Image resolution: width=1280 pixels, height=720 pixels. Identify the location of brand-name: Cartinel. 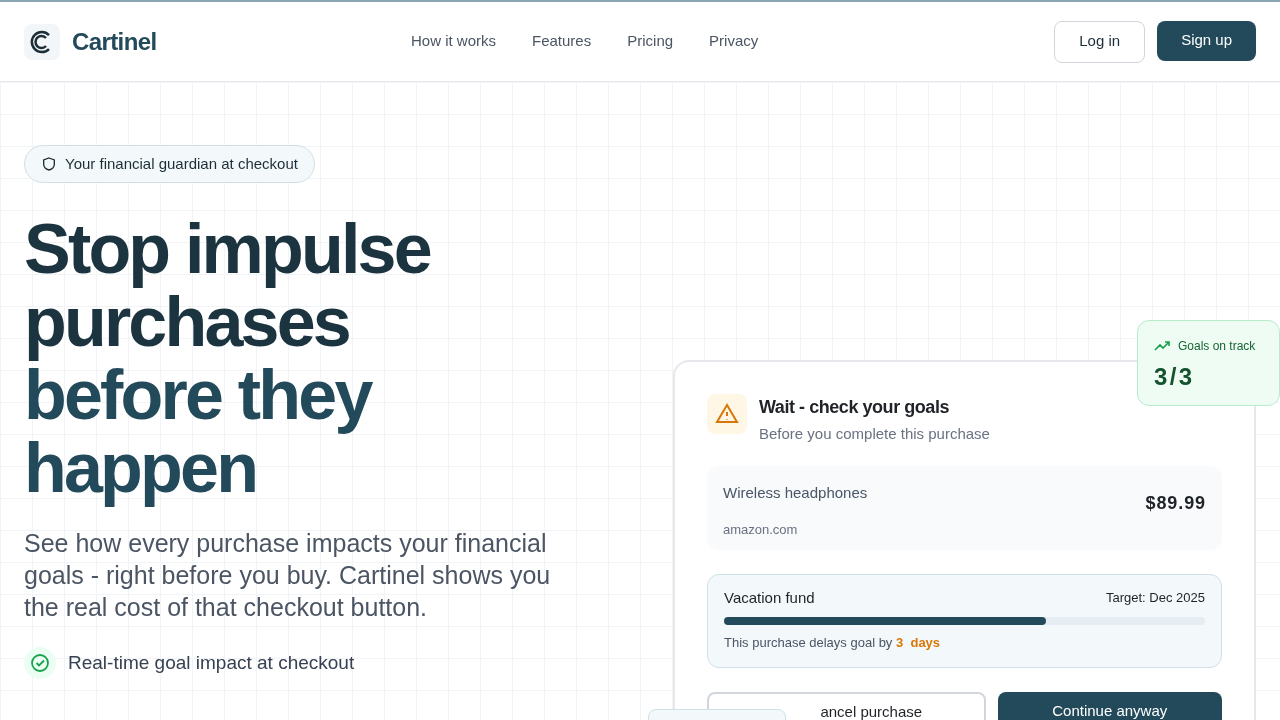
(114, 41).